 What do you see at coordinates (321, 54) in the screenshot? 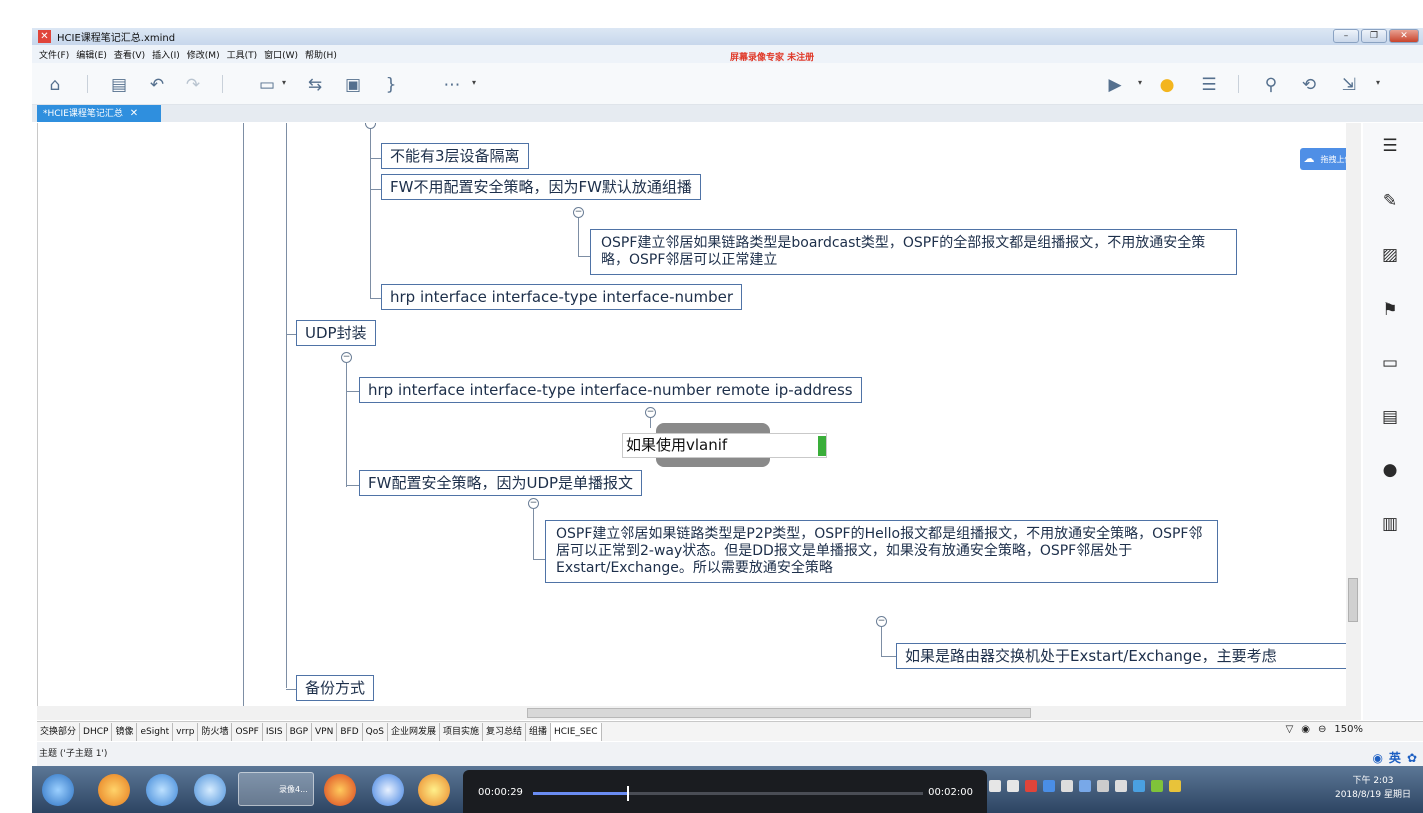
I see `menu-help: 帮助(H)` at bounding box center [321, 54].